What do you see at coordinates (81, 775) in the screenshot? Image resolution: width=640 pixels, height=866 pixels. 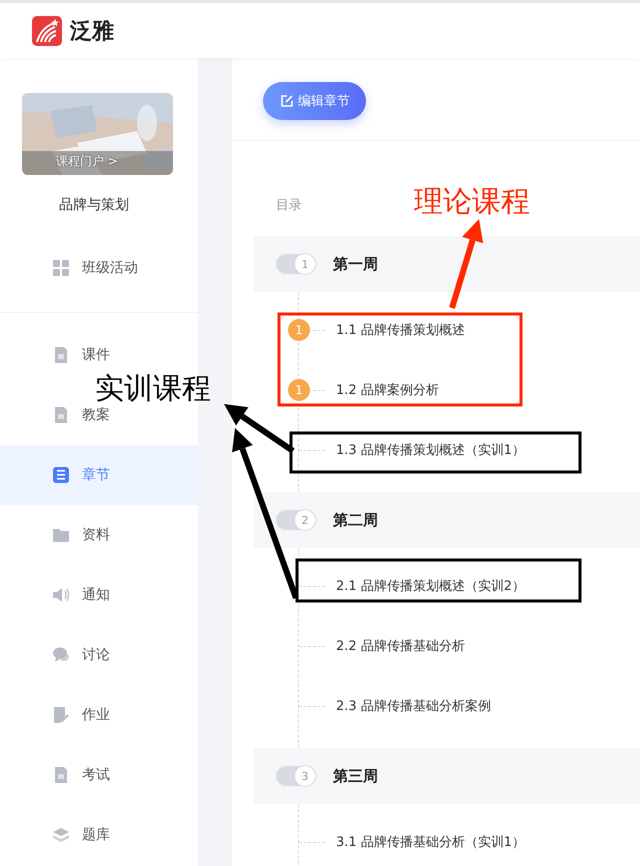 I see `sidebar-item: 考试` at bounding box center [81, 775].